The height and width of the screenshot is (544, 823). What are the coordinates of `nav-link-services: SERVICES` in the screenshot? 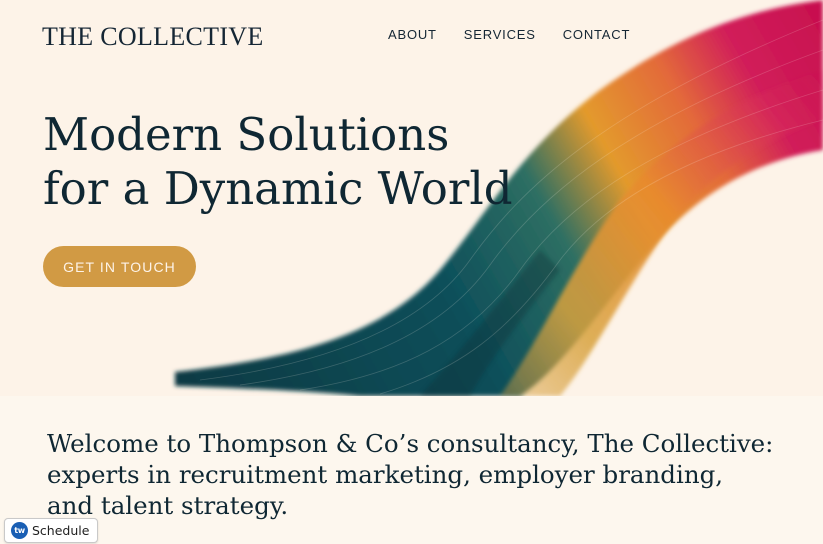 It's located at (500, 34).